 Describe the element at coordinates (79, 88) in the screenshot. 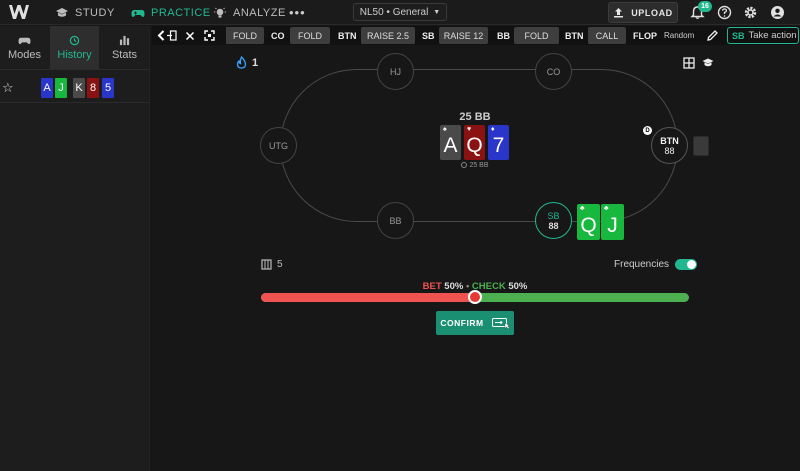

I see `history-card: K` at that location.